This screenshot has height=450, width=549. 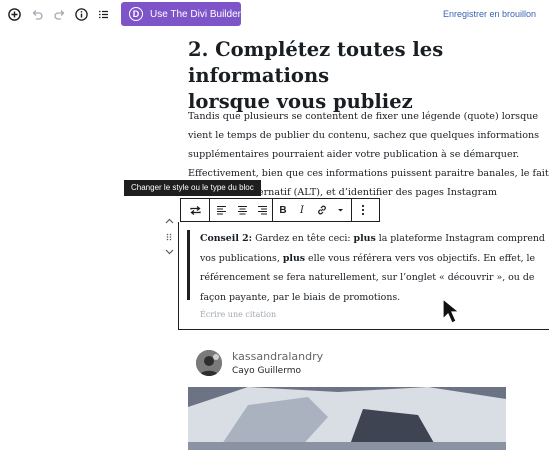 I want to click on move-up-icon, so click(x=169, y=221).